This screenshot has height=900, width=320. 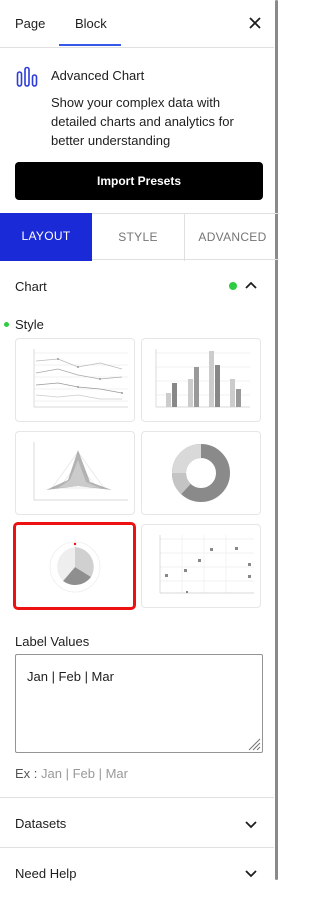 What do you see at coordinates (52, 641) in the screenshot?
I see `label-values-title: Label Values` at bounding box center [52, 641].